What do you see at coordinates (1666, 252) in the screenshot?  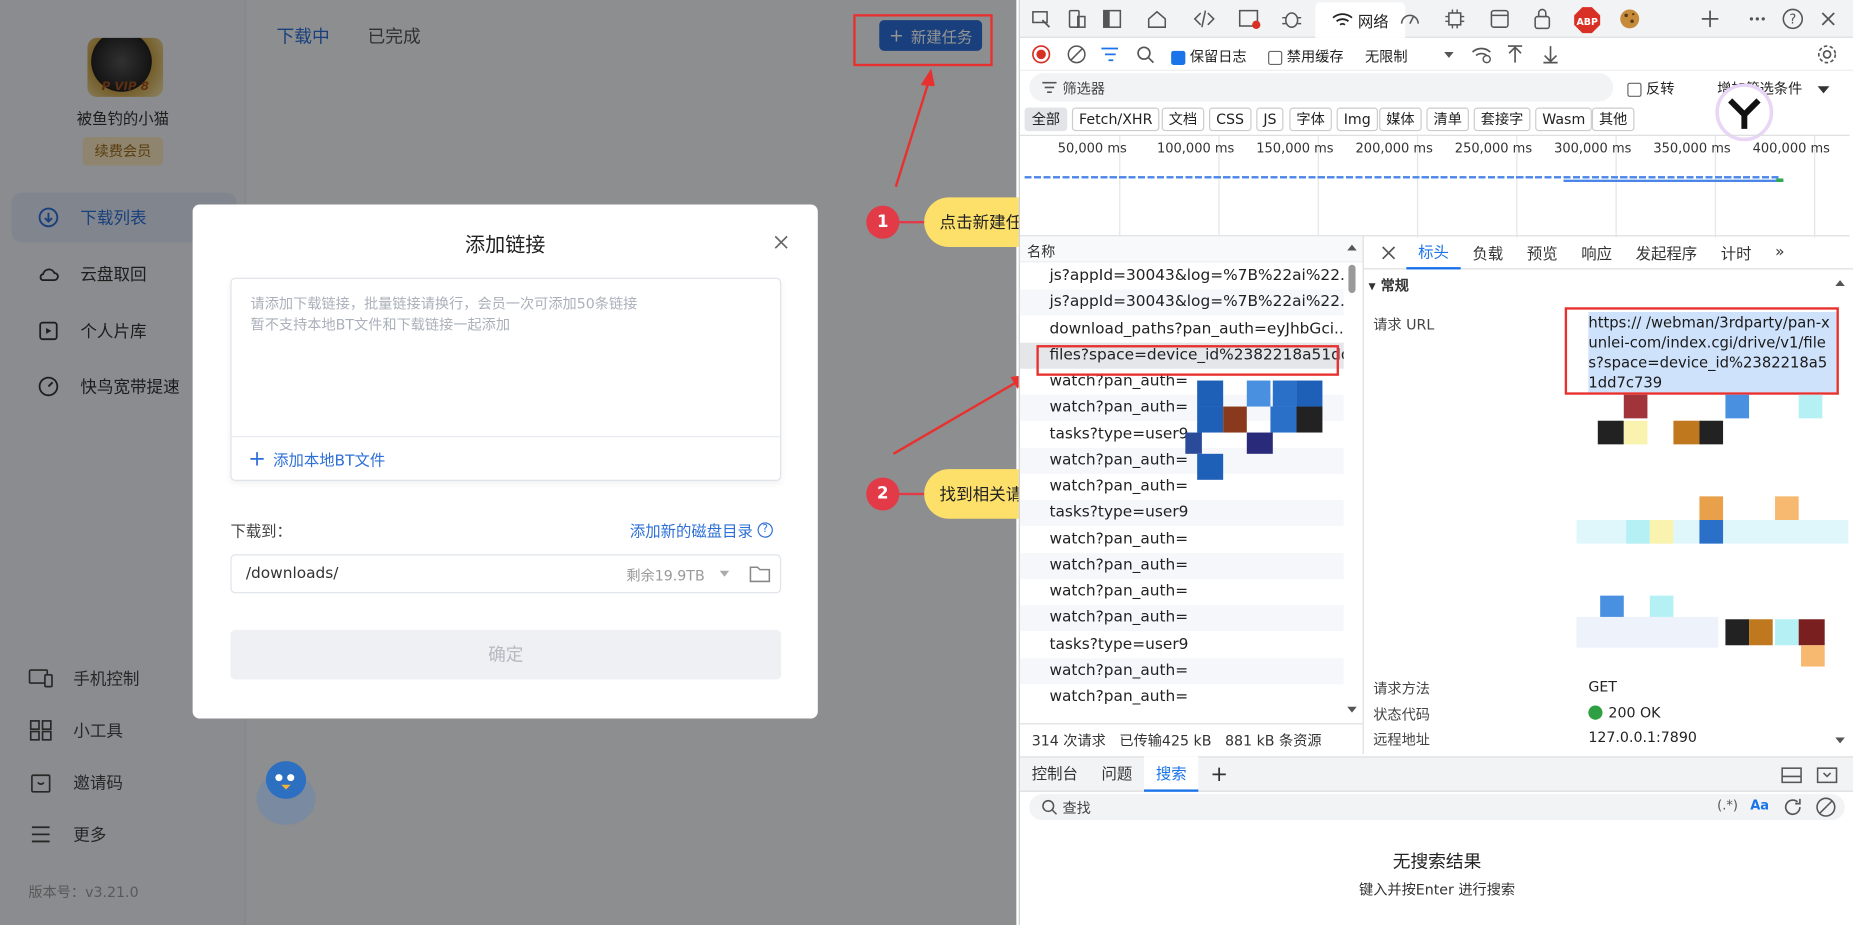 I see `tab-initiator: 发起程序` at bounding box center [1666, 252].